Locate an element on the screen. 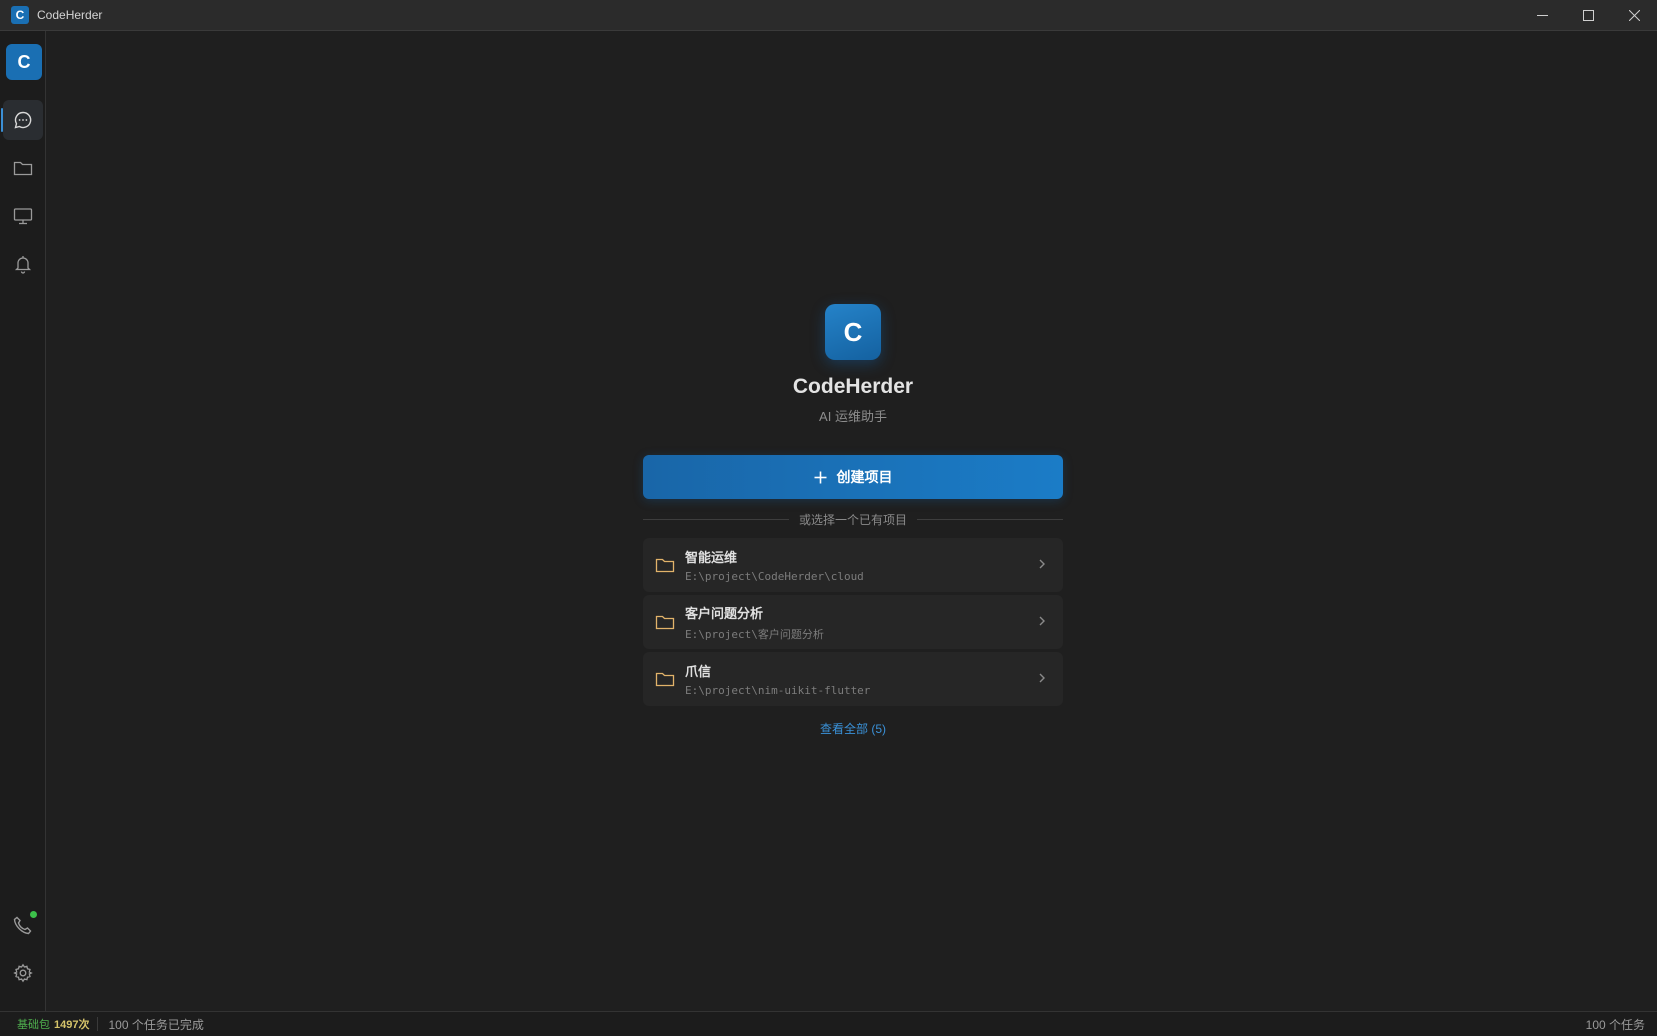 The image size is (1657, 1036). sidebar-item-chat is located at coordinates (22, 120).